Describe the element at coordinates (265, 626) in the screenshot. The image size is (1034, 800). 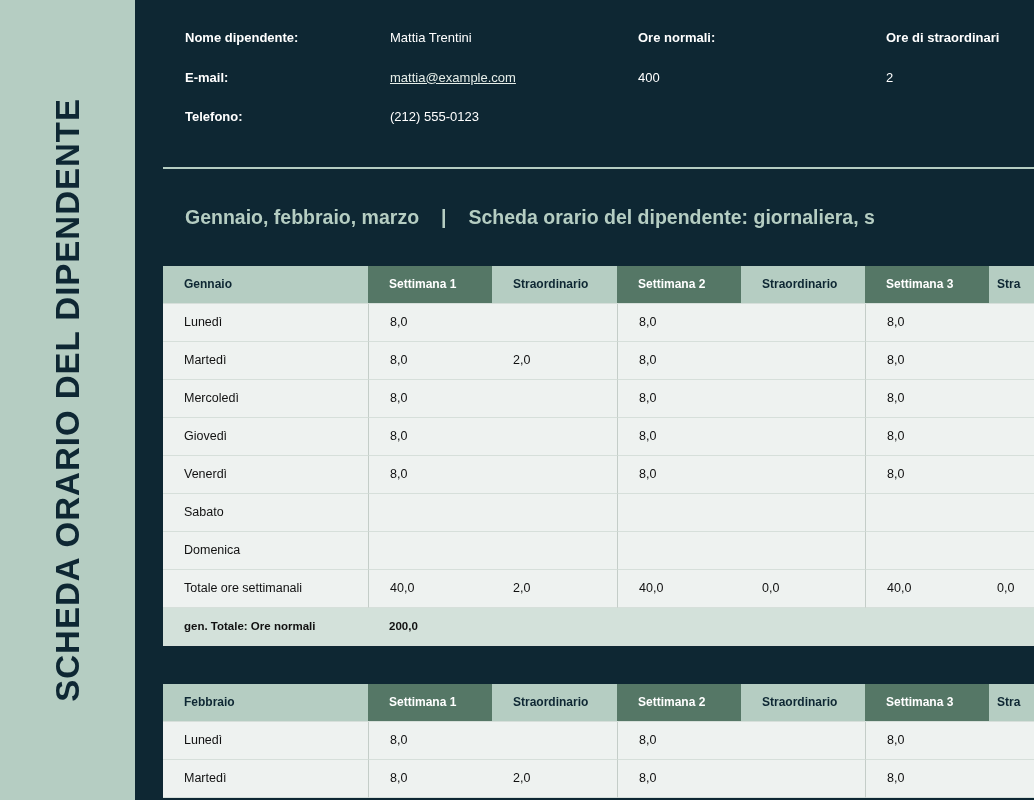
I see `row-label: gen. Totale: Ore normali` at that location.